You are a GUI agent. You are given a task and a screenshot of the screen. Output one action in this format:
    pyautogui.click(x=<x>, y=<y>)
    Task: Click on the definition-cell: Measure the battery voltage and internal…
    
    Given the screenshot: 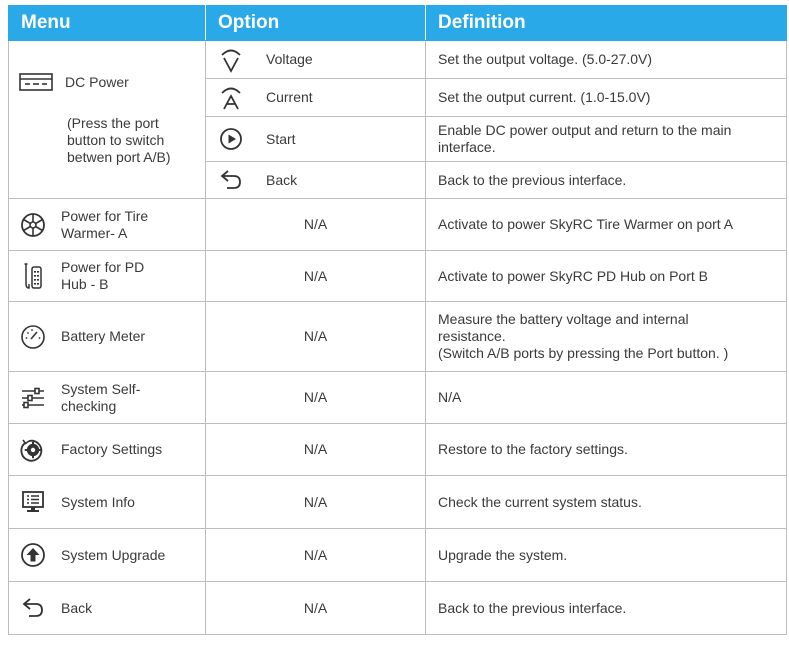 What is the action you would take?
    pyautogui.click(x=606, y=336)
    